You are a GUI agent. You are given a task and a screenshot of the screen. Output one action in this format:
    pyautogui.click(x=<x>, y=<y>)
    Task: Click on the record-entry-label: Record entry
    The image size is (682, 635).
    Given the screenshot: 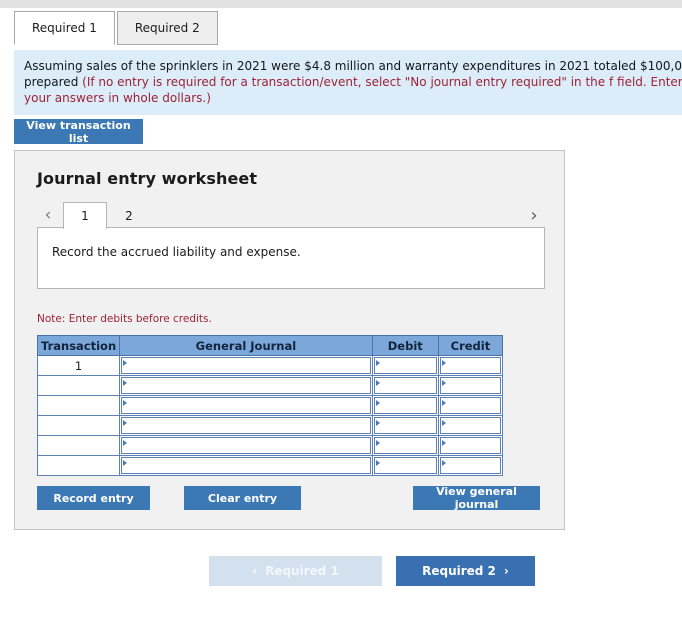 What is the action you would take?
    pyautogui.click(x=93, y=498)
    